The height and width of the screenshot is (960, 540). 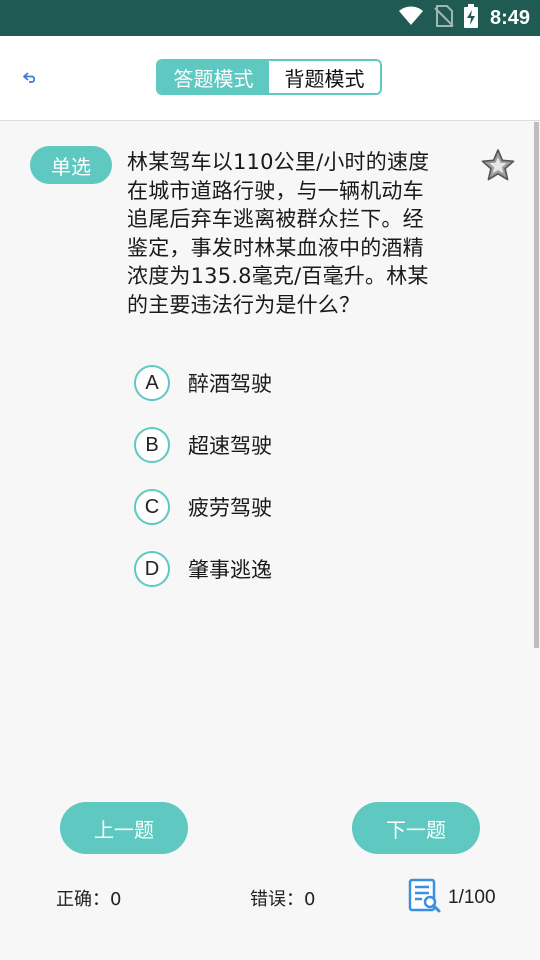 I want to click on star-icon, so click(x=498, y=167).